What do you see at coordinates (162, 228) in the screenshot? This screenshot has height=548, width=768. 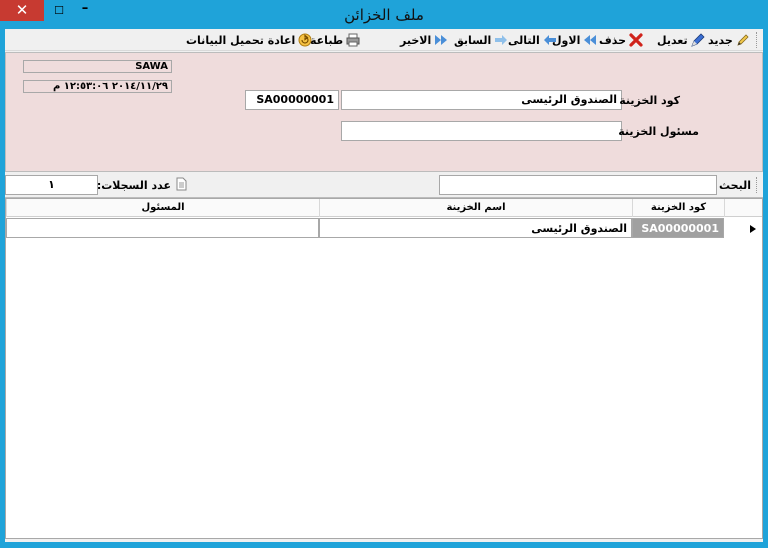 I see `cell-manager` at bounding box center [162, 228].